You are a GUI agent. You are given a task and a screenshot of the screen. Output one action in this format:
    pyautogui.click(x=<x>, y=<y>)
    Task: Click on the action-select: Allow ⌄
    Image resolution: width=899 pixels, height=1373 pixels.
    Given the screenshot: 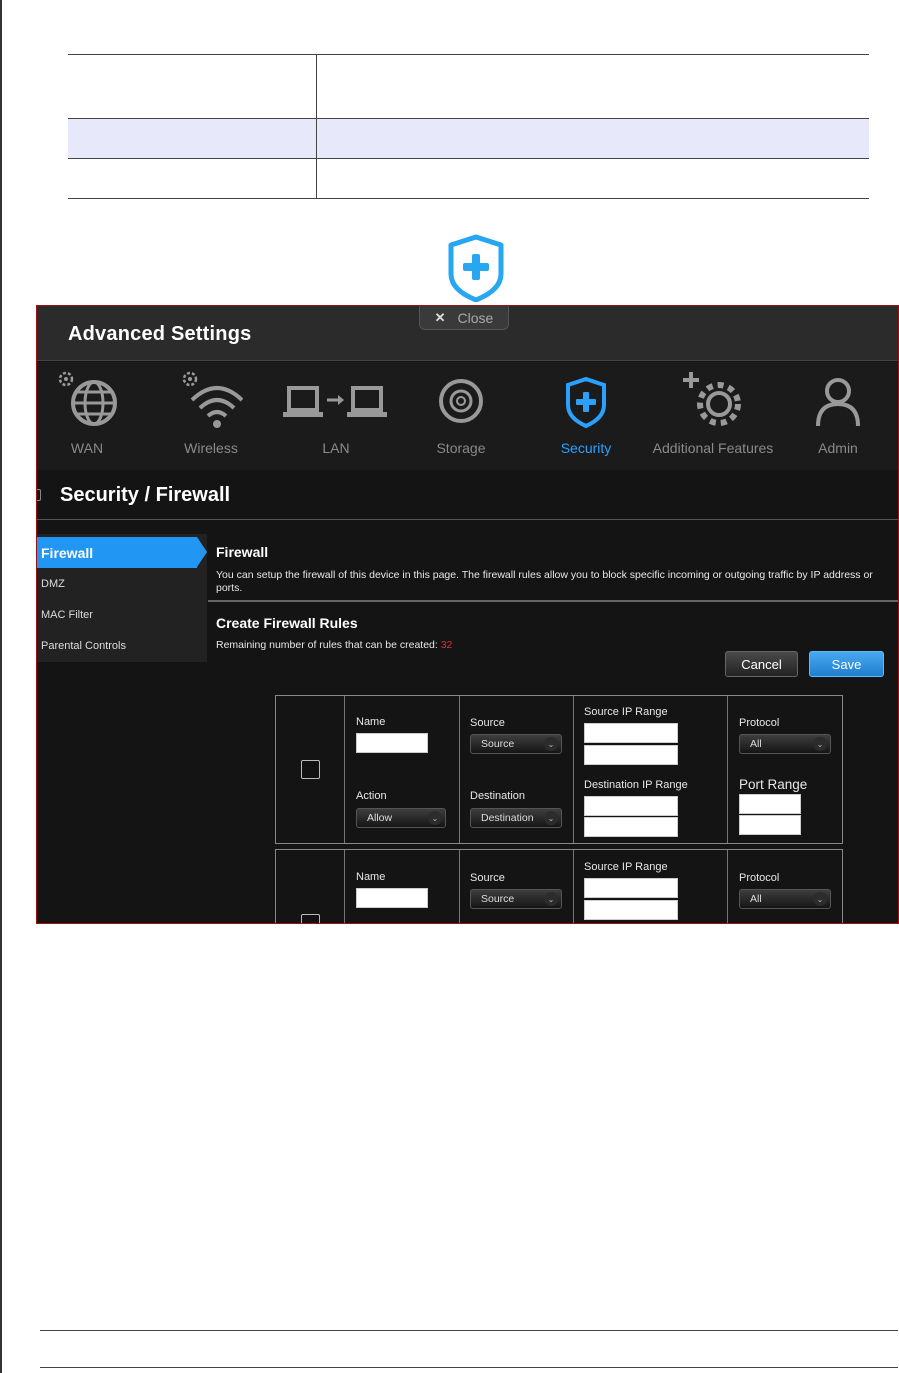 What is the action you would take?
    pyautogui.click(x=401, y=818)
    